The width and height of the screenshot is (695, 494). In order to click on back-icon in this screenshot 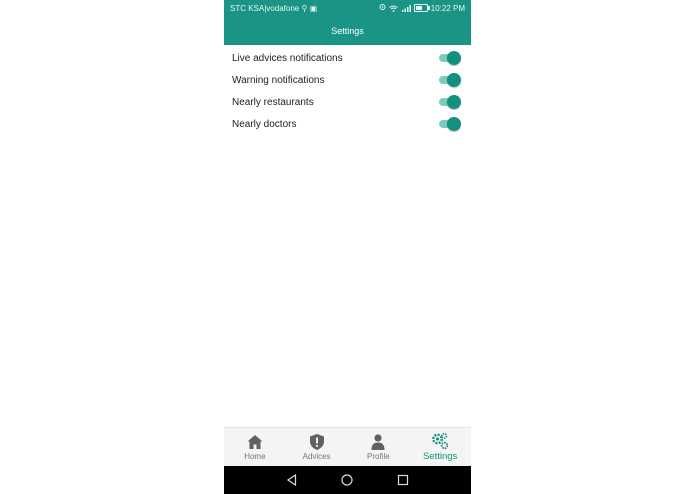, I will do `click(292, 480)`.